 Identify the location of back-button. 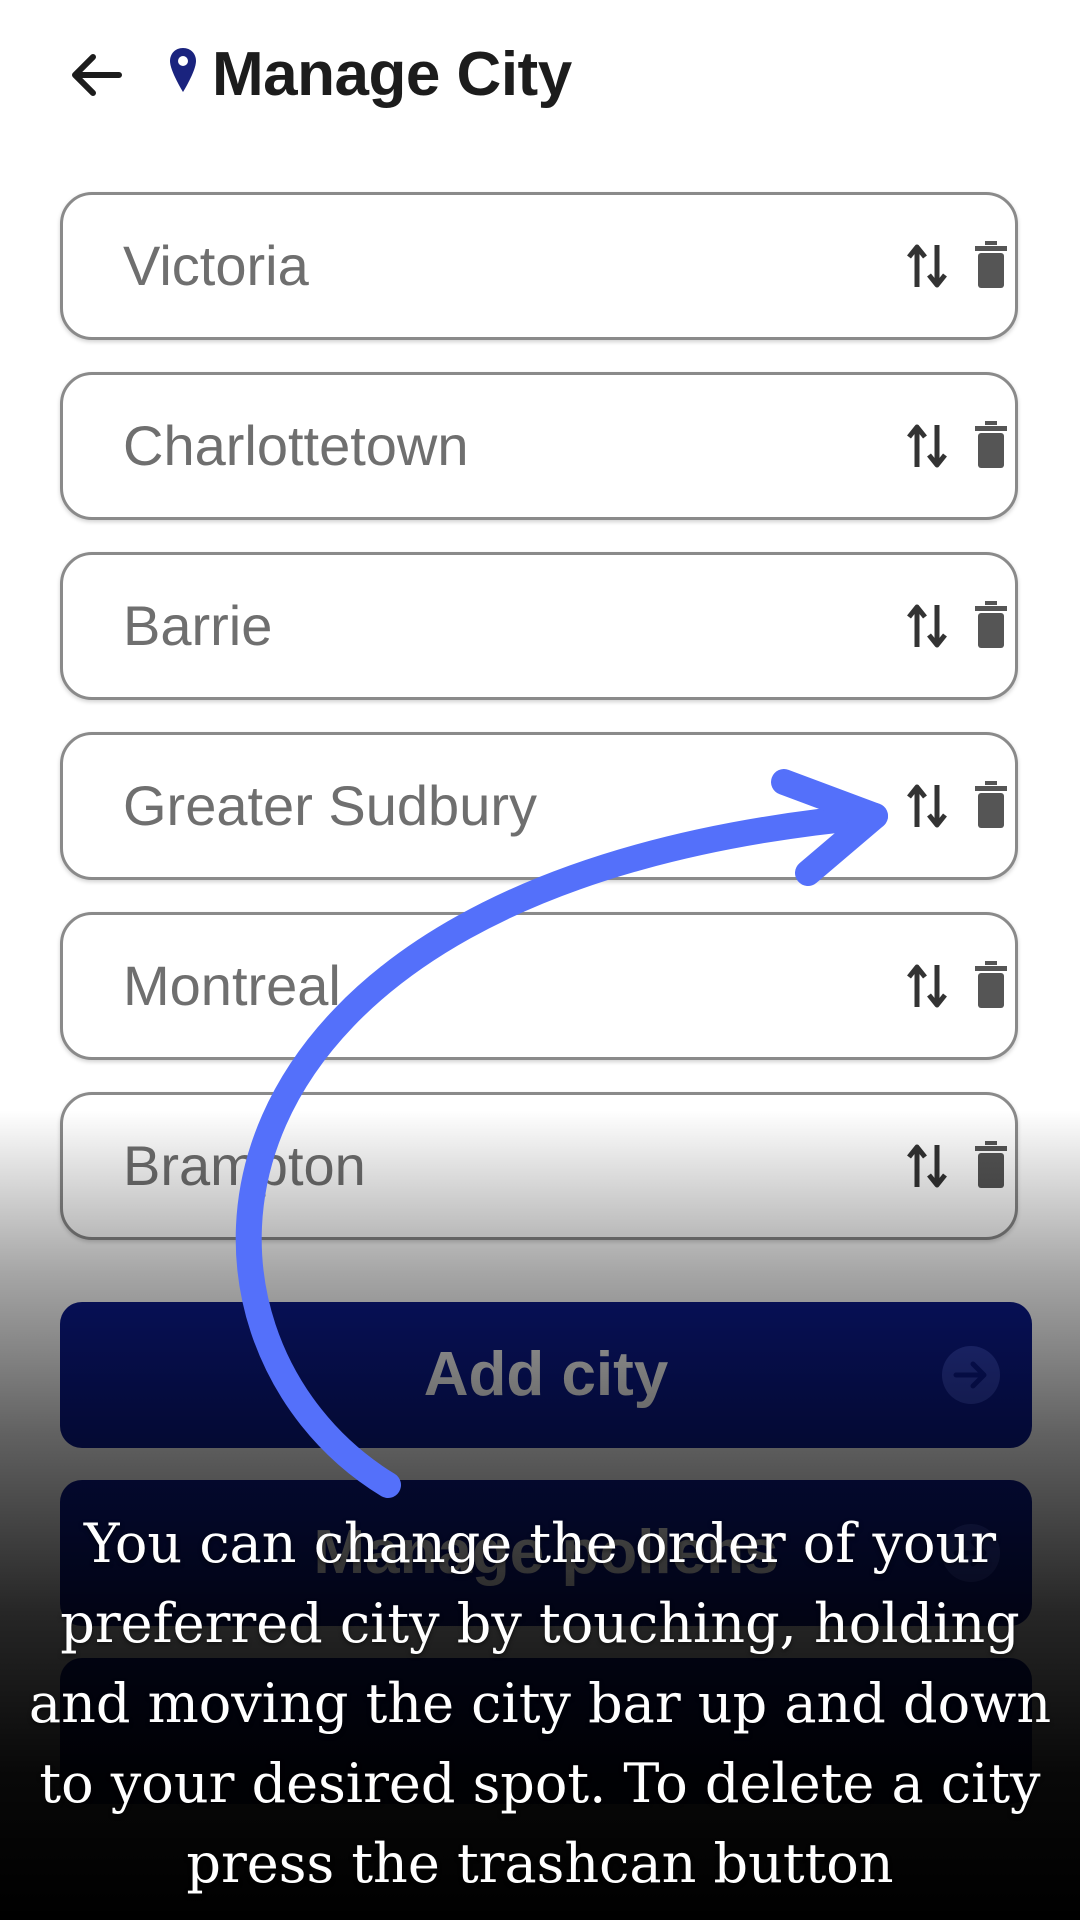
(95, 75).